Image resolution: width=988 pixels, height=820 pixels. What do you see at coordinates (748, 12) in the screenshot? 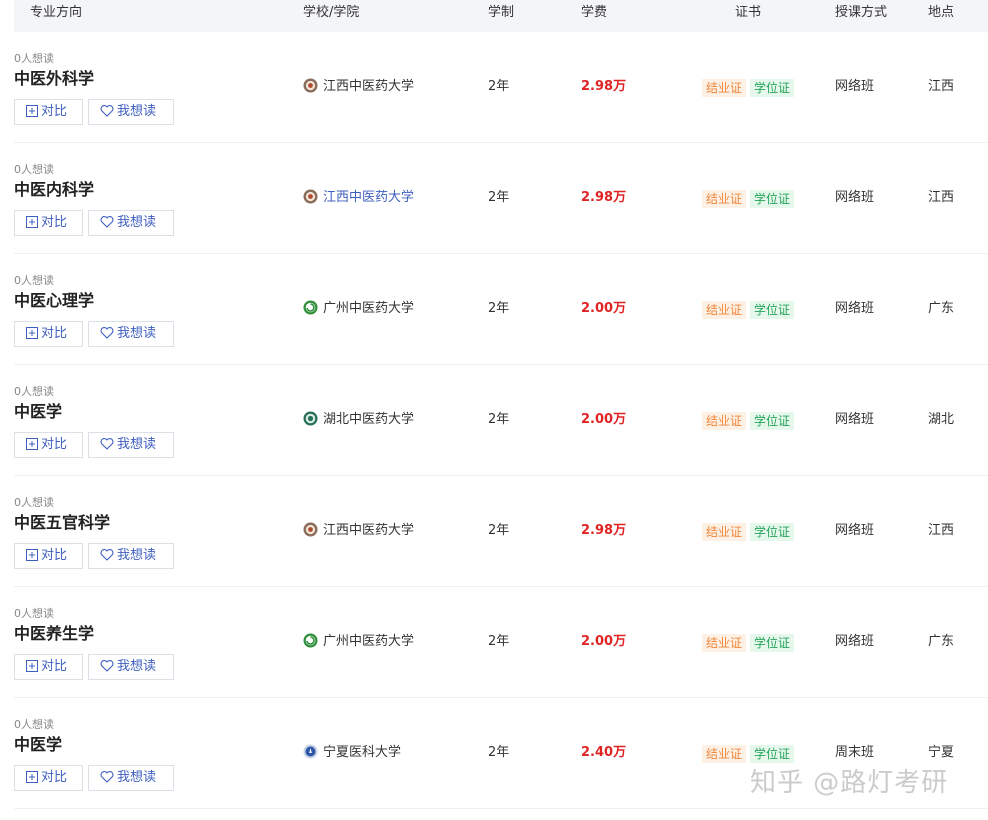
I see `header-certificate: 证书` at bounding box center [748, 12].